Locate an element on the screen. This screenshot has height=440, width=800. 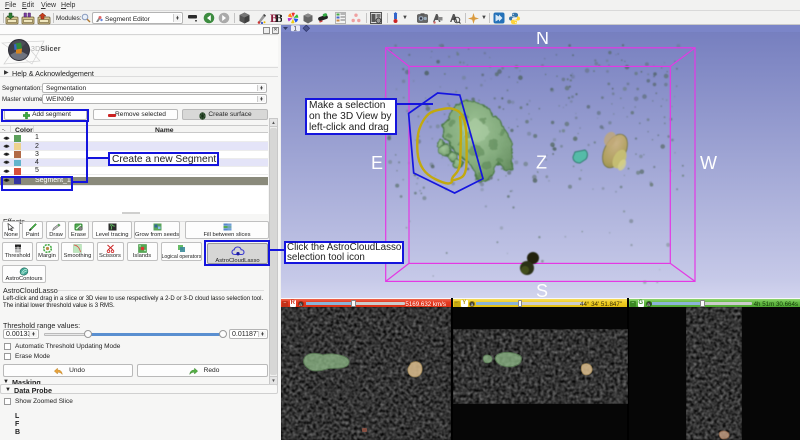
svg-text: B is located at coordinates (278, 18).